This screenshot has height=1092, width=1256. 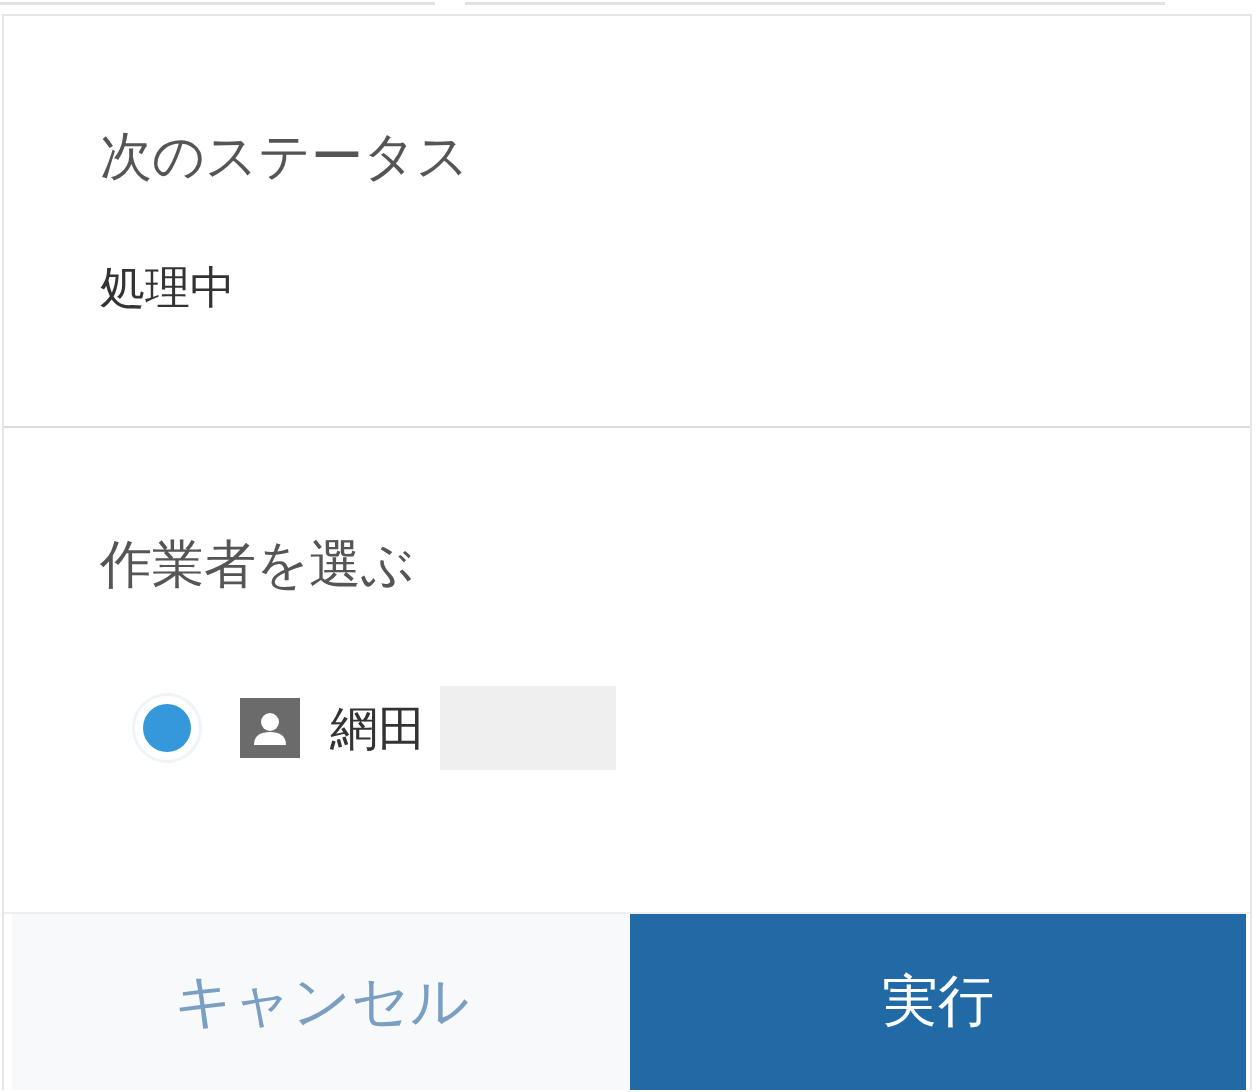 What do you see at coordinates (167, 288) in the screenshot?
I see `status-value: 処理中` at bounding box center [167, 288].